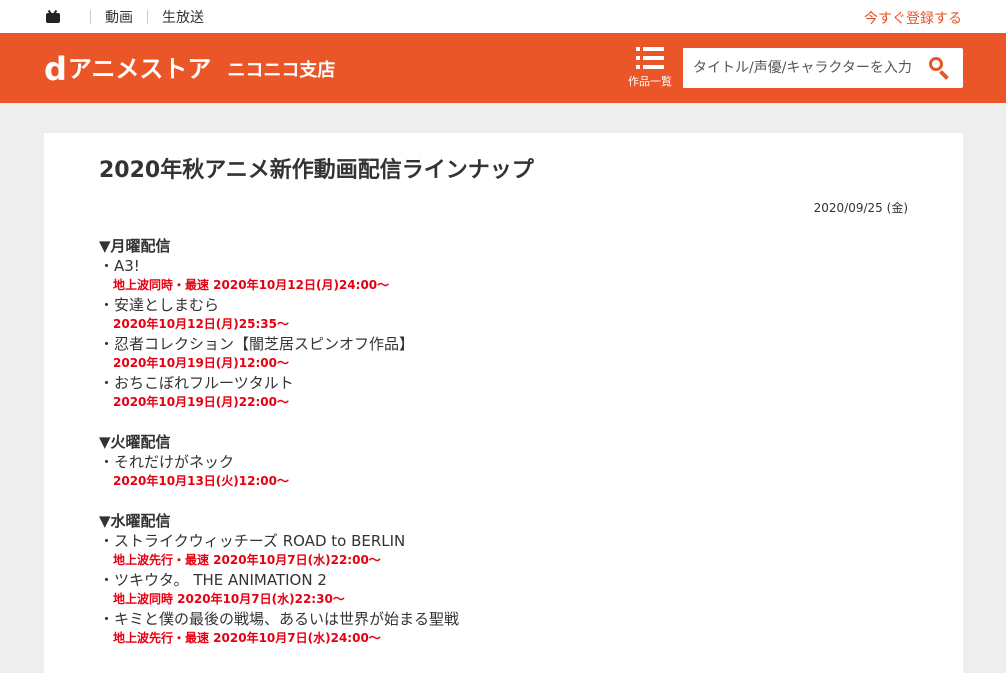 This screenshot has width=1006, height=673. Describe the element at coordinates (201, 324) in the screenshot. I see `list-item-schedule: 2020年10月12日(月)25:35〜` at that location.